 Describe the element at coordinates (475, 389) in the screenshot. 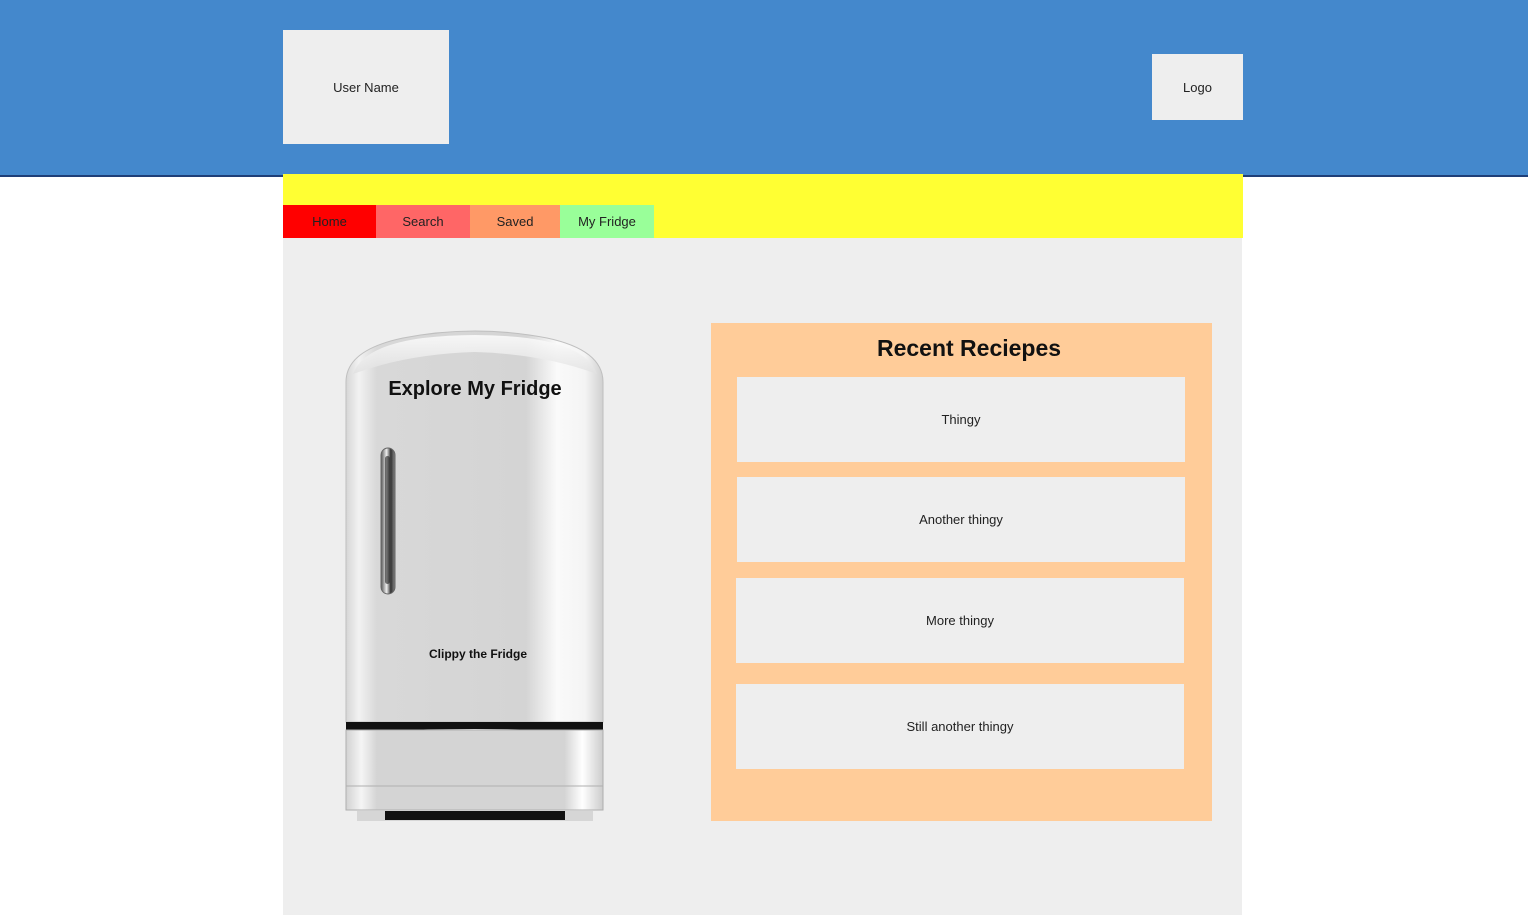

I see `fridge-title: Explore My Fridge` at that location.